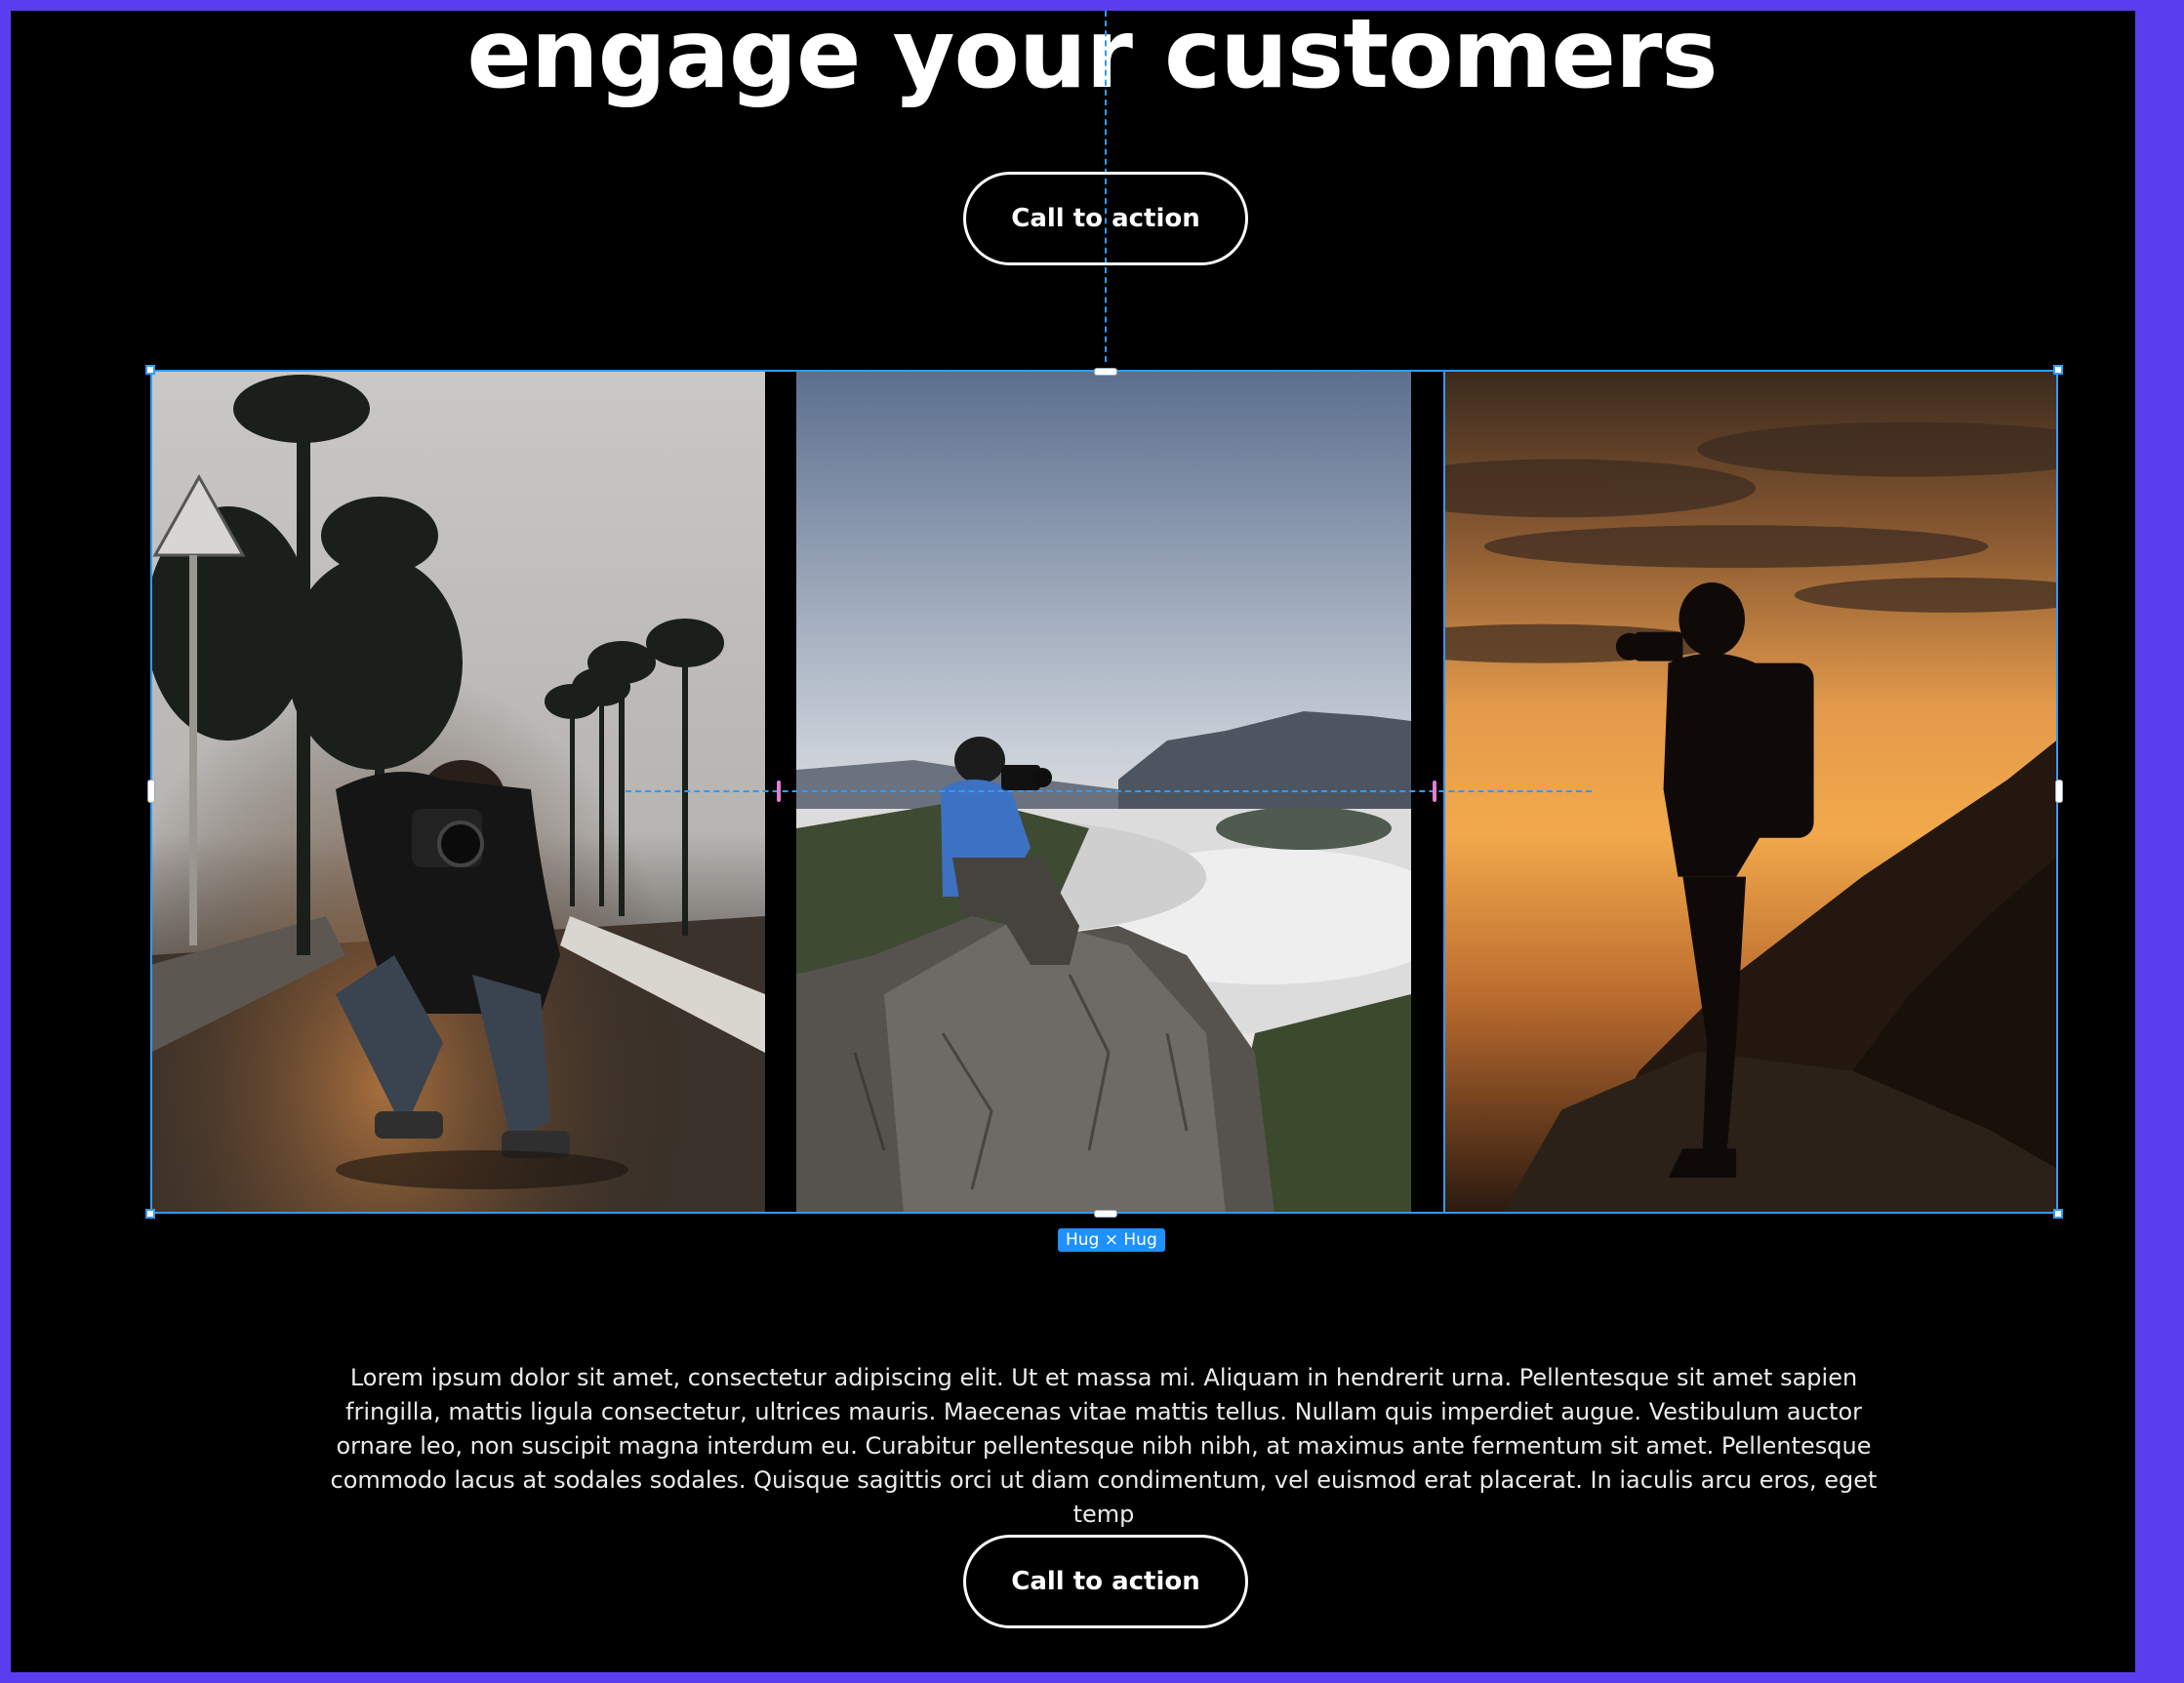 The image size is (2184, 1683). What do you see at coordinates (1105, 1214) in the screenshot?
I see `edge-handle-bottom` at bounding box center [1105, 1214].